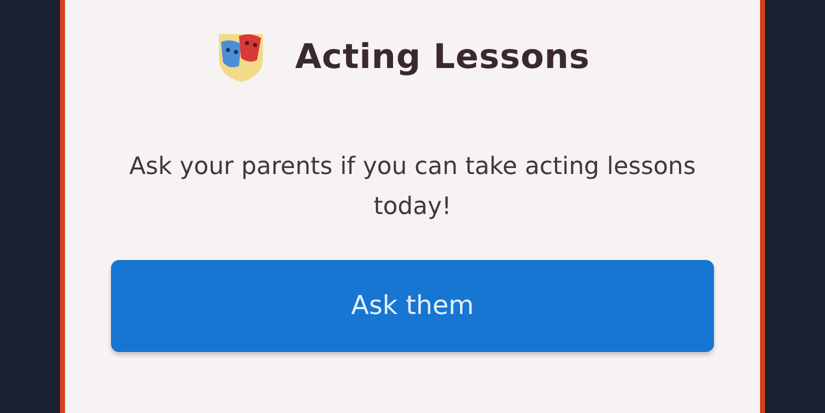 The height and width of the screenshot is (413, 825). Describe the element at coordinates (442, 57) in the screenshot. I see `dialog-title: Acting Lessons` at that location.